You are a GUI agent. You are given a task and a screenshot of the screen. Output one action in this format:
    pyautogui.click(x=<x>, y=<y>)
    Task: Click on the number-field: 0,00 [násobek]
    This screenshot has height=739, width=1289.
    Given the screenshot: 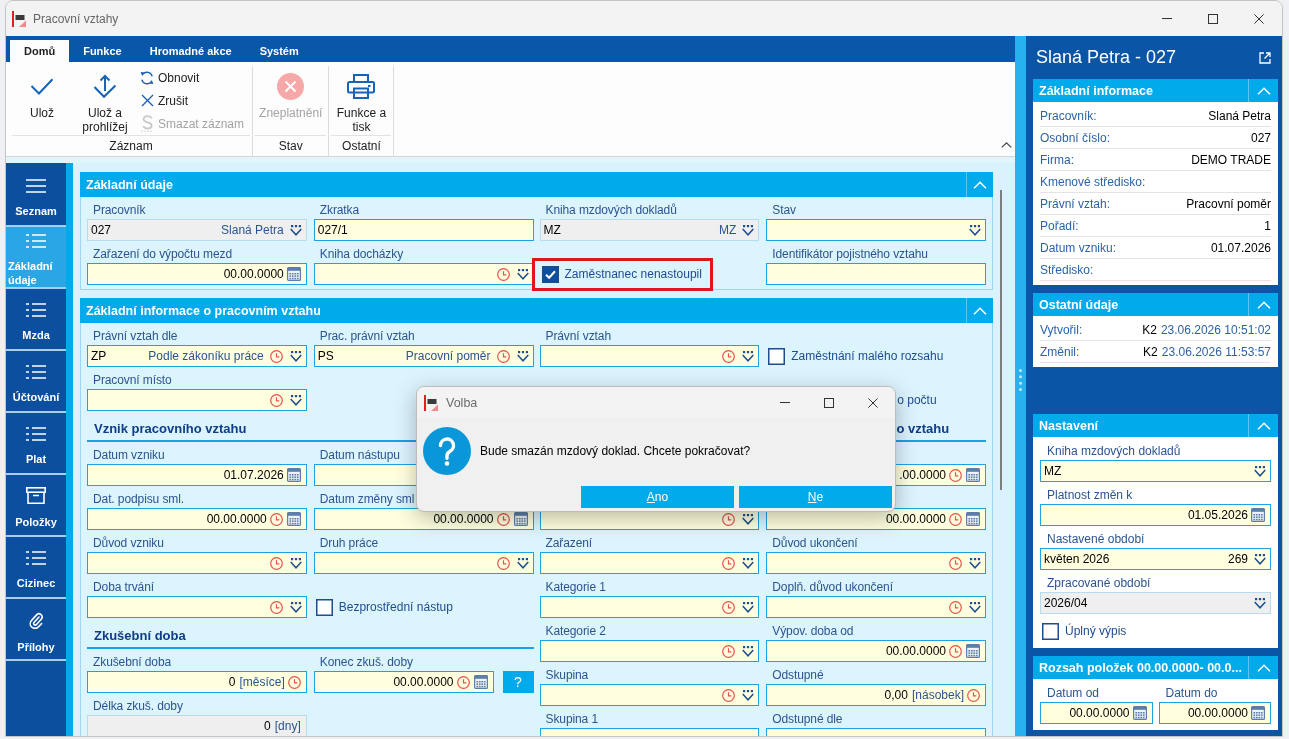 What is the action you would take?
    pyautogui.click(x=876, y=695)
    